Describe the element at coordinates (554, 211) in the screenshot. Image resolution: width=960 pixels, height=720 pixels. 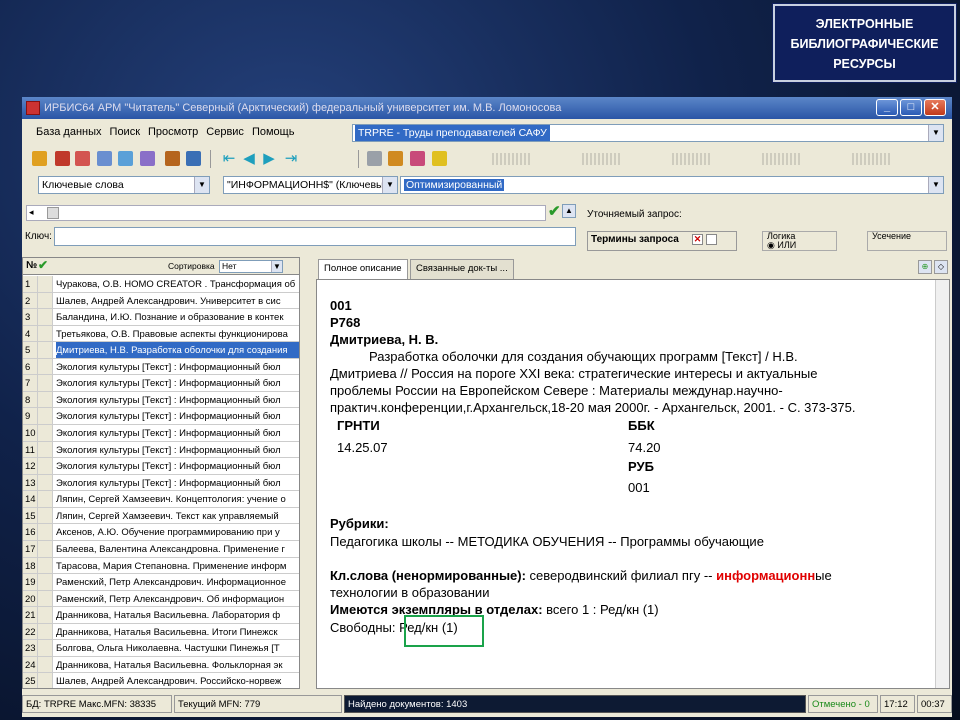
I see `apply-check-icon: ✔` at that location.